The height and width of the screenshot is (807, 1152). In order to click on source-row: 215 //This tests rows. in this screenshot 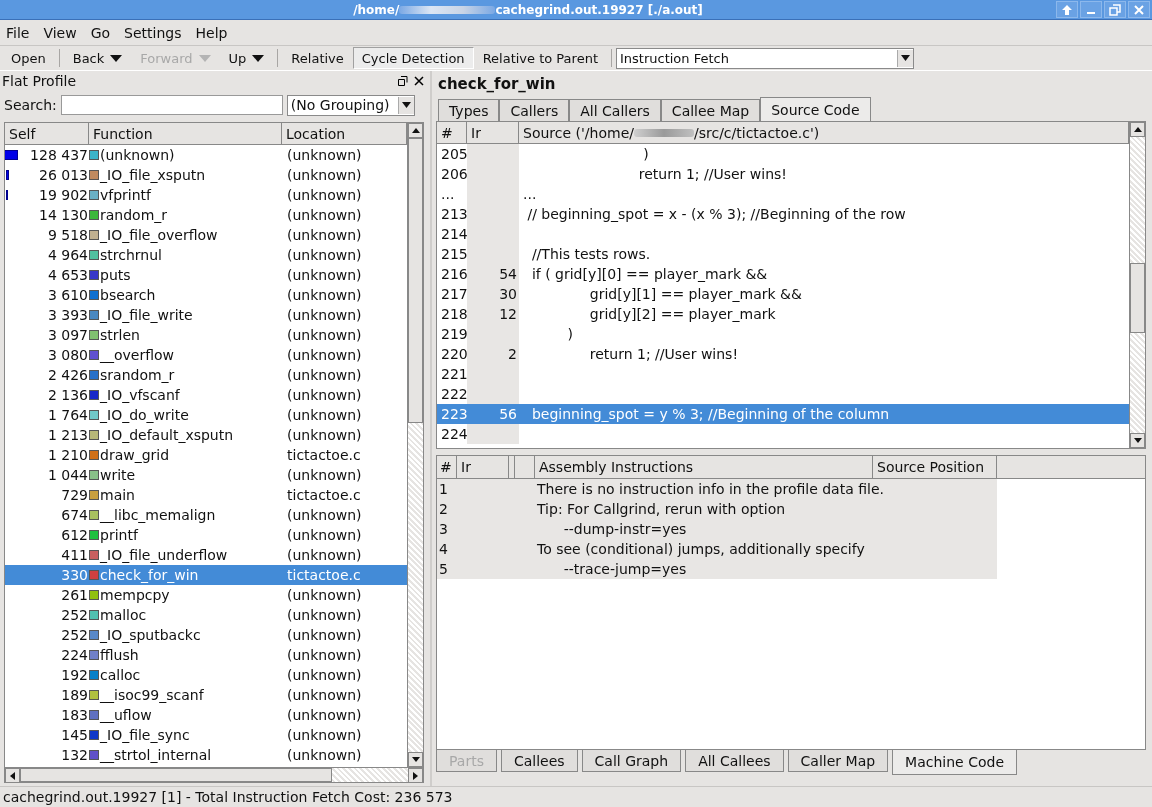, I will do `click(783, 254)`.